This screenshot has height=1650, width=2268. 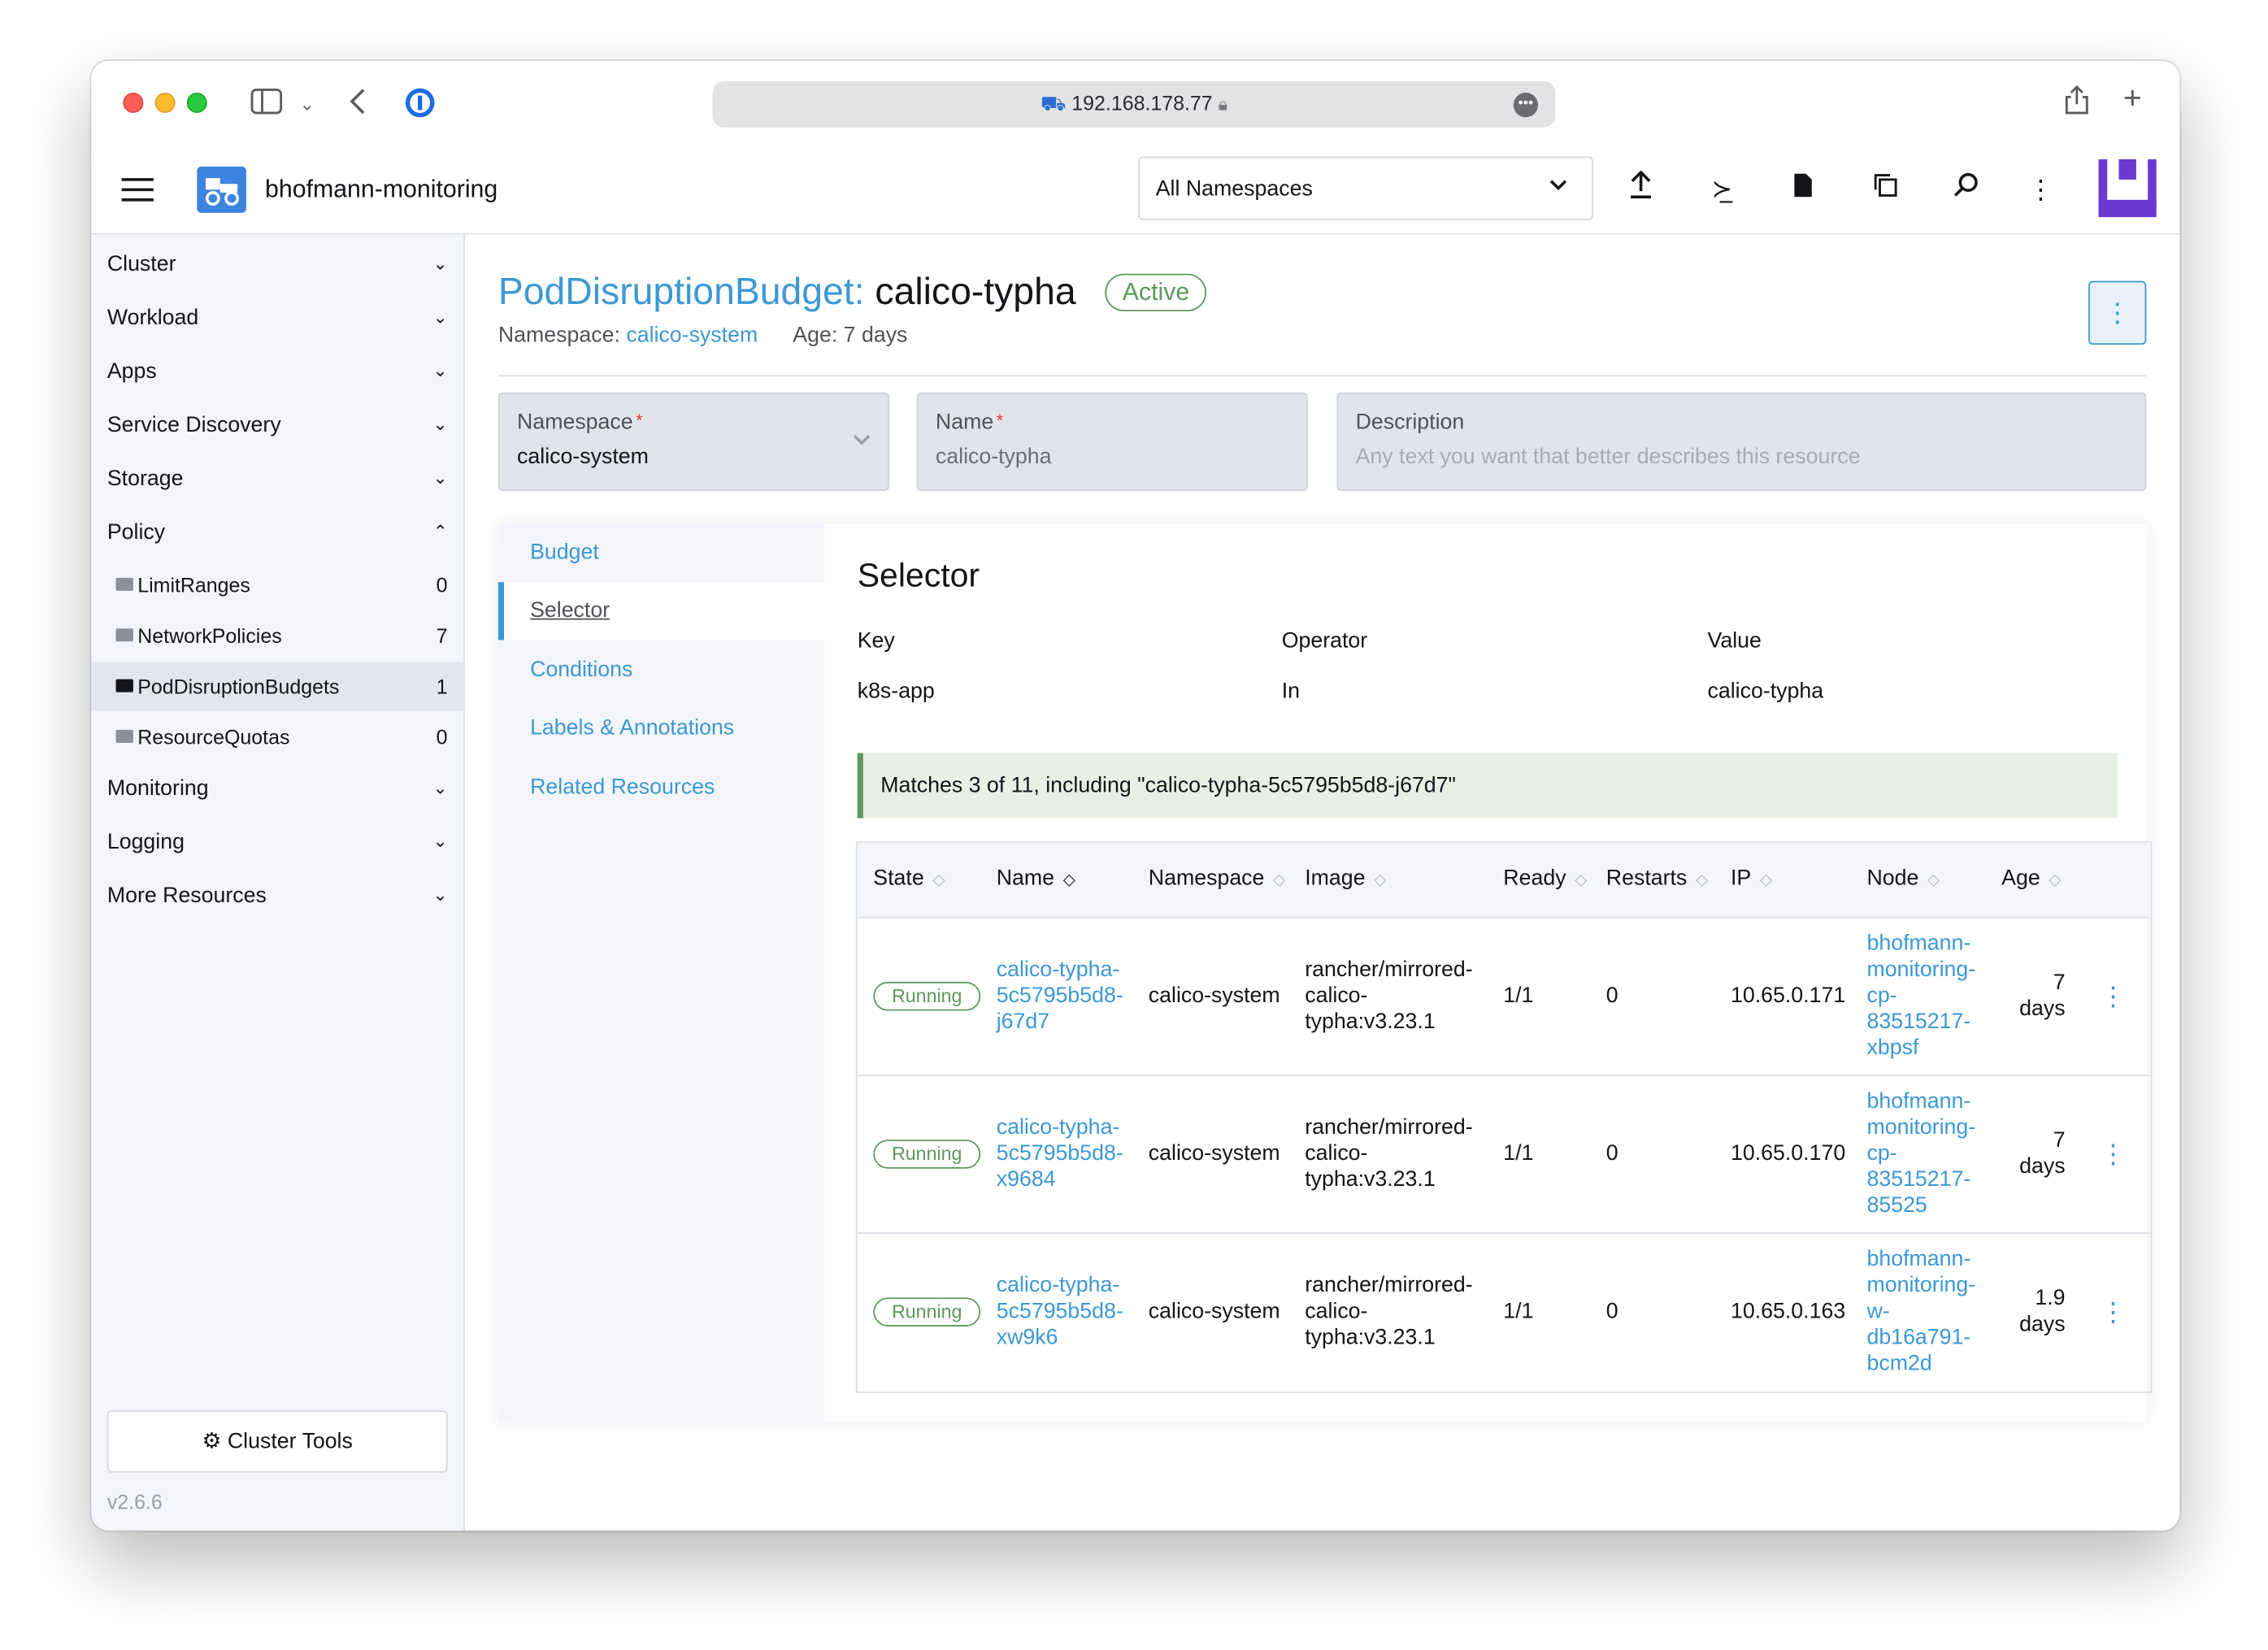 What do you see at coordinates (1389, 1153) in the screenshot?
I see `pod-image: rancher/mirrored-calico-typha:v3.23.1` at bounding box center [1389, 1153].